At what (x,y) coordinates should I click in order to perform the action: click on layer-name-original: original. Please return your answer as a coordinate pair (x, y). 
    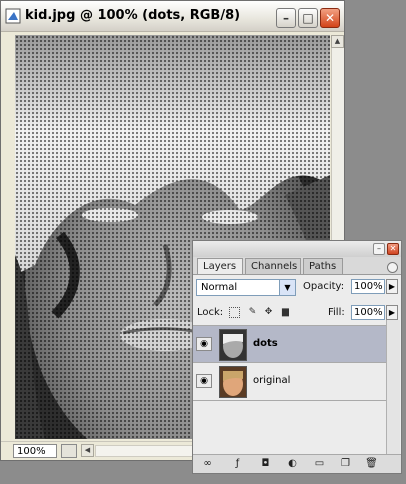
    Looking at the image, I should click on (272, 380).